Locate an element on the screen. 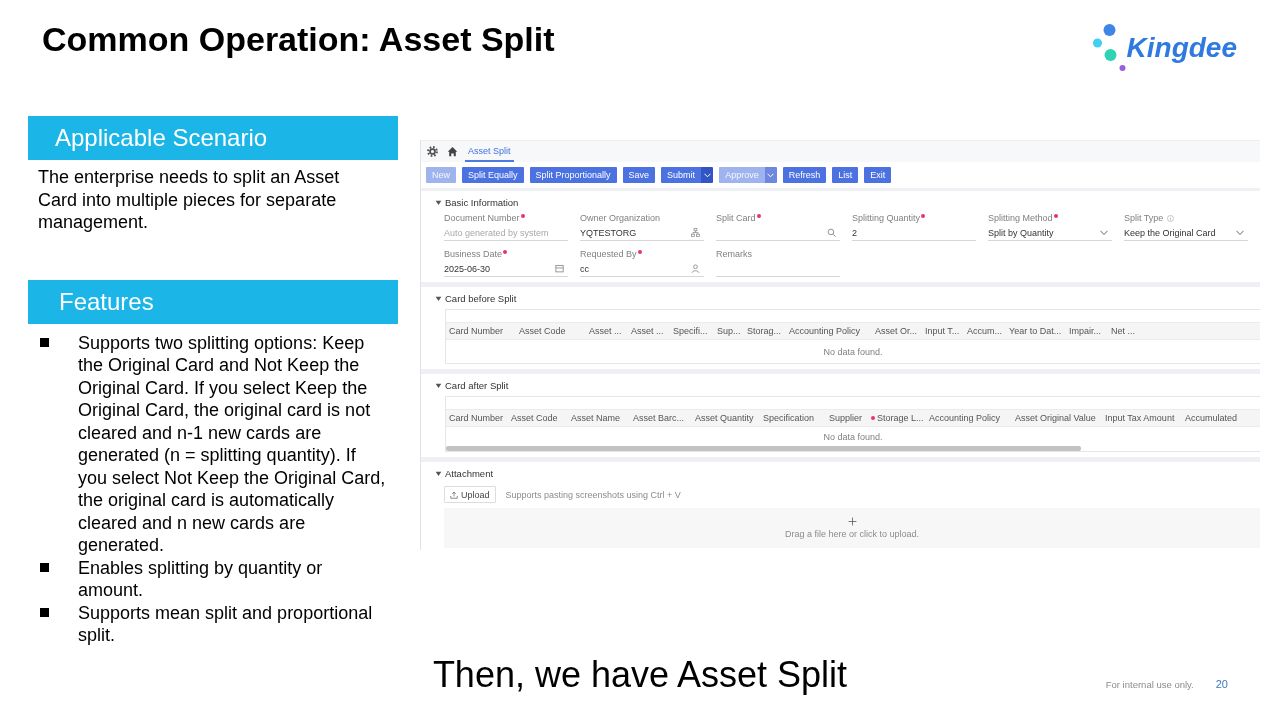 The width and height of the screenshot is (1280, 720). field-label: Splitting Method is located at coordinates (1020, 218).